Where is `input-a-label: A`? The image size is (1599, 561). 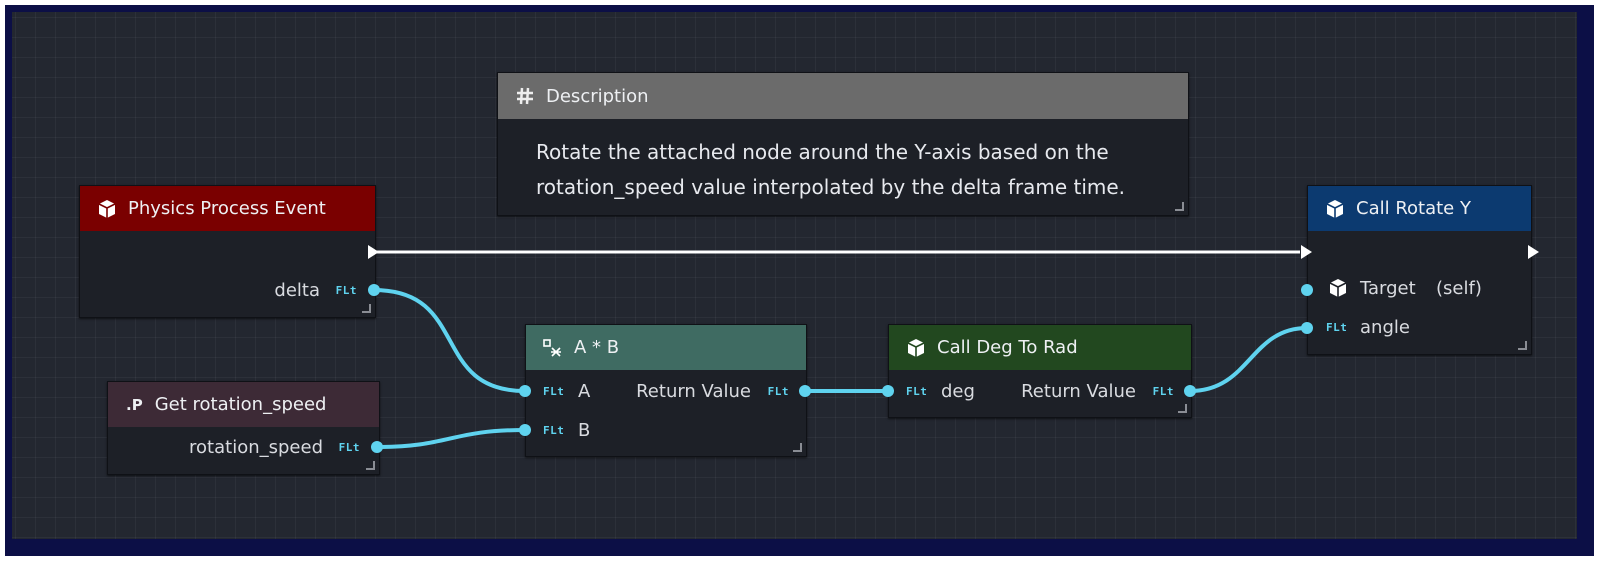
input-a-label: A is located at coordinates (584, 391).